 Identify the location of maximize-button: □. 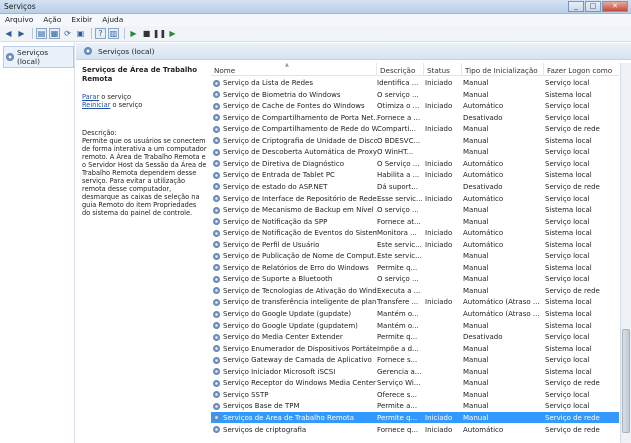
(593, 6).